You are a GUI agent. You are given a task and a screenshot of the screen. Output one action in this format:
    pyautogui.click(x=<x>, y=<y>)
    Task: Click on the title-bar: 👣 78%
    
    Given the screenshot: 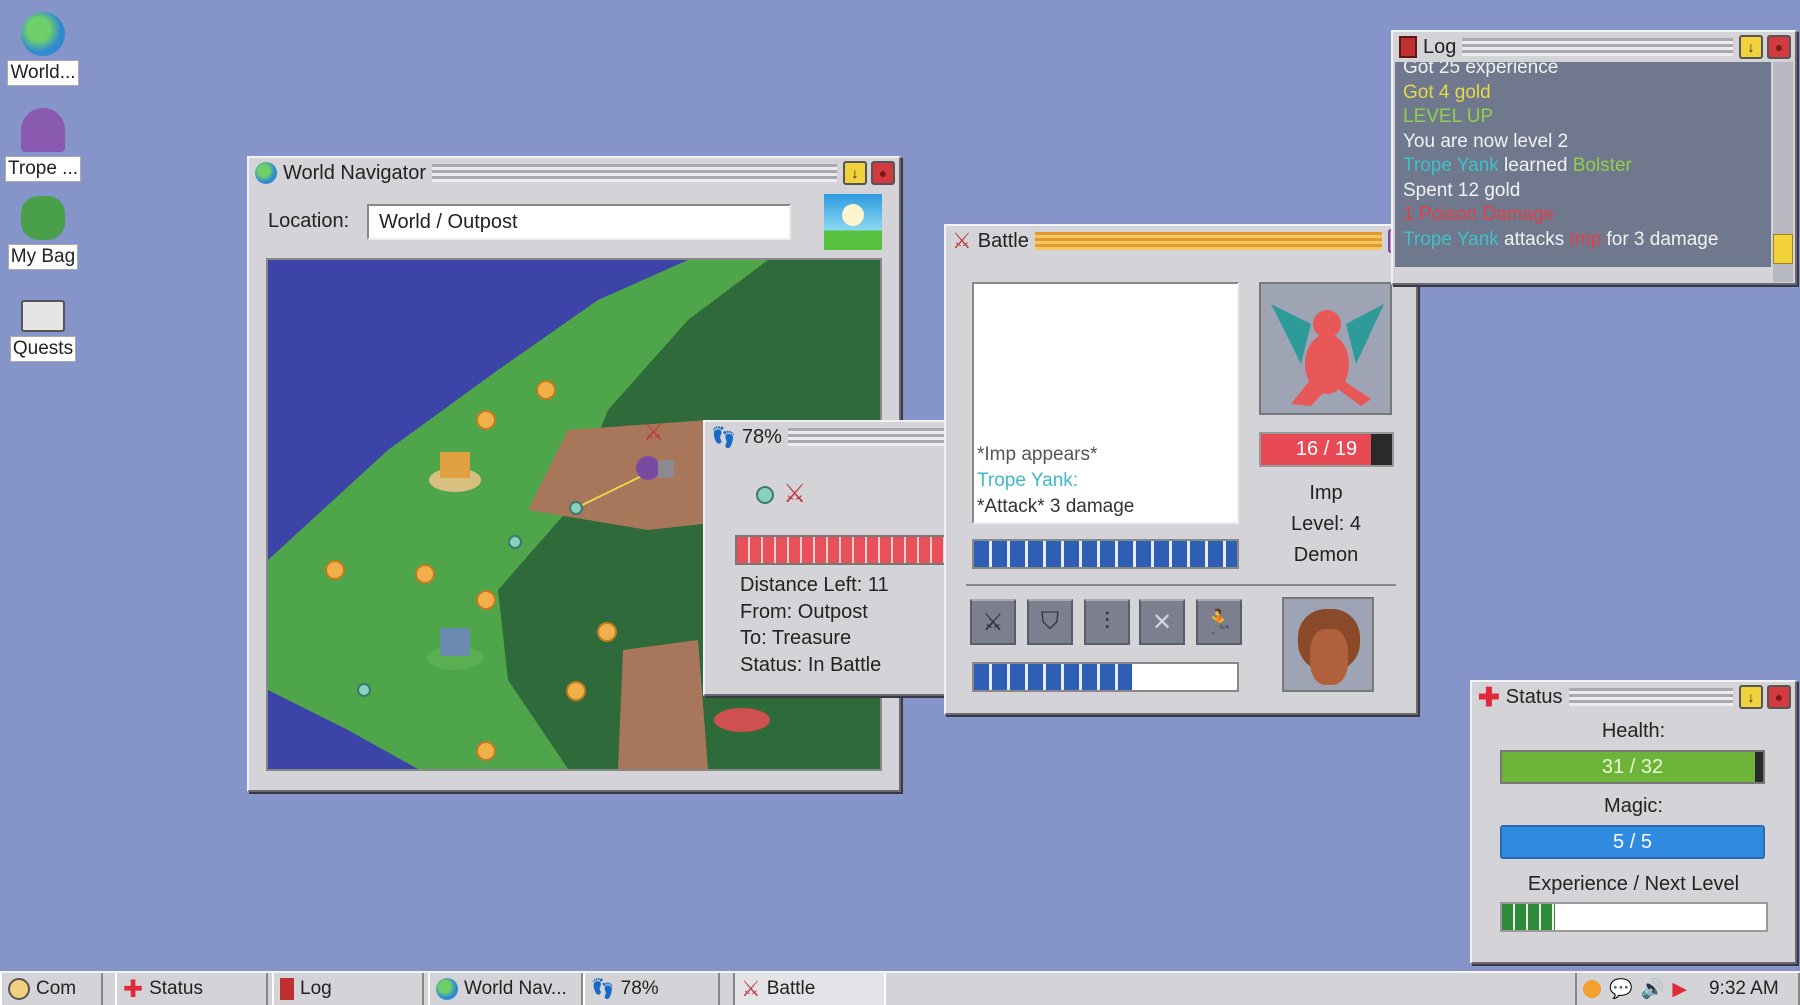 What is the action you would take?
    pyautogui.click(x=825, y=437)
    